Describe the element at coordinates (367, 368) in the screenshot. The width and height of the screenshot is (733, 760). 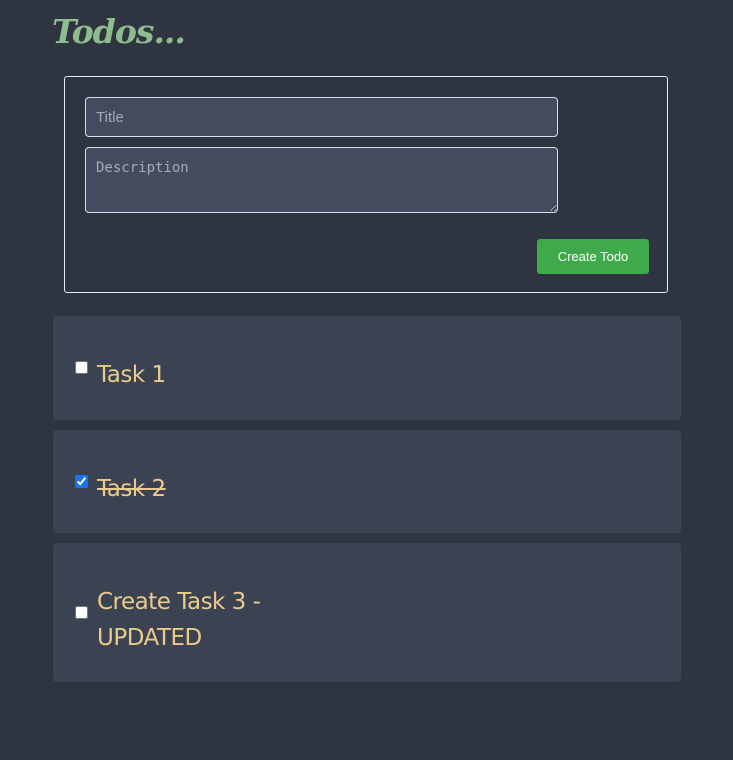
I see `todo-item: Task 1` at that location.